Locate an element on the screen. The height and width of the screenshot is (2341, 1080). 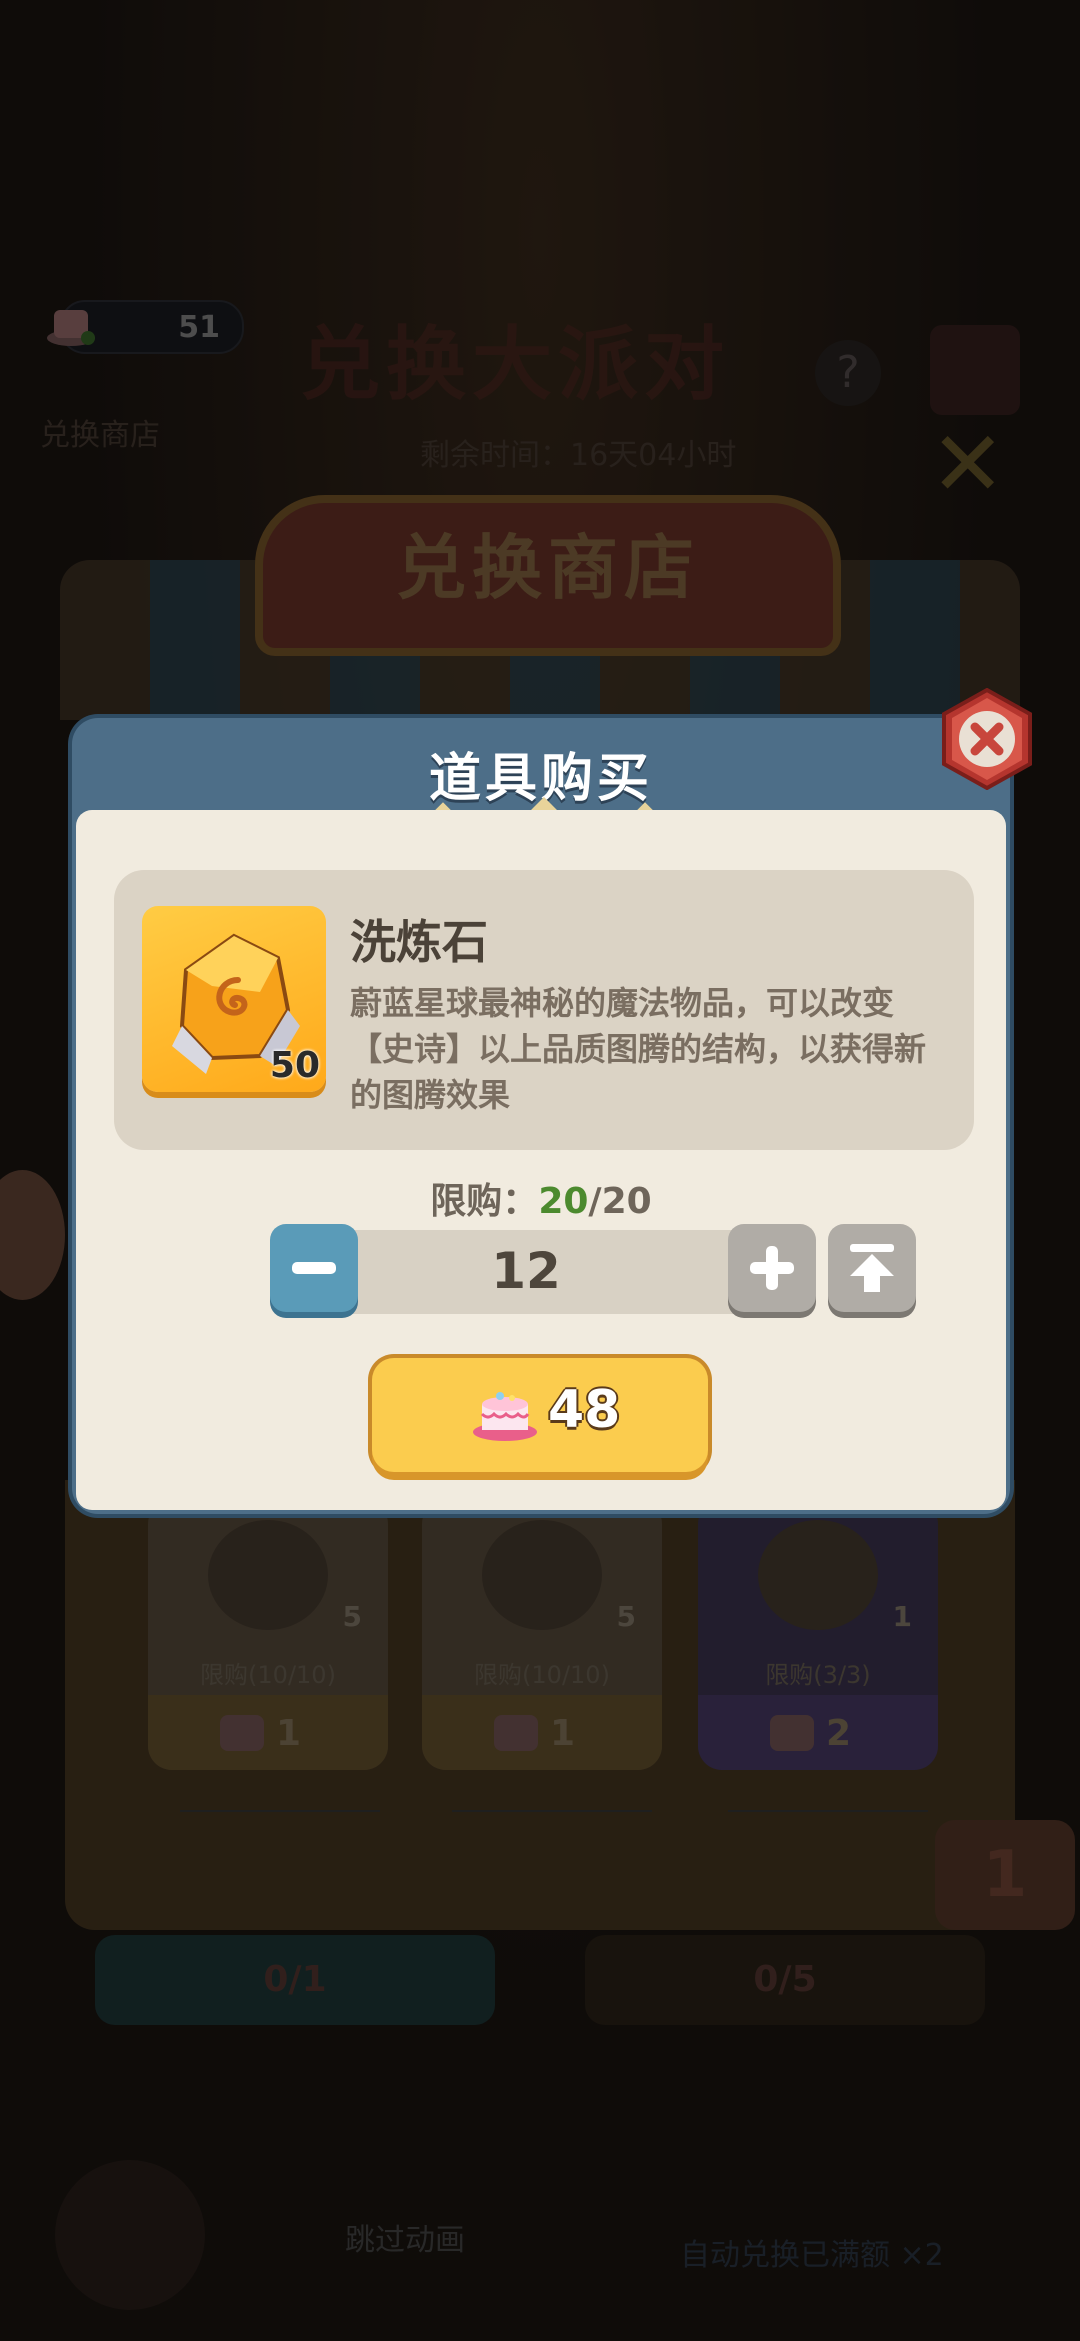
buy-button: 48 is located at coordinates (540, 1415).